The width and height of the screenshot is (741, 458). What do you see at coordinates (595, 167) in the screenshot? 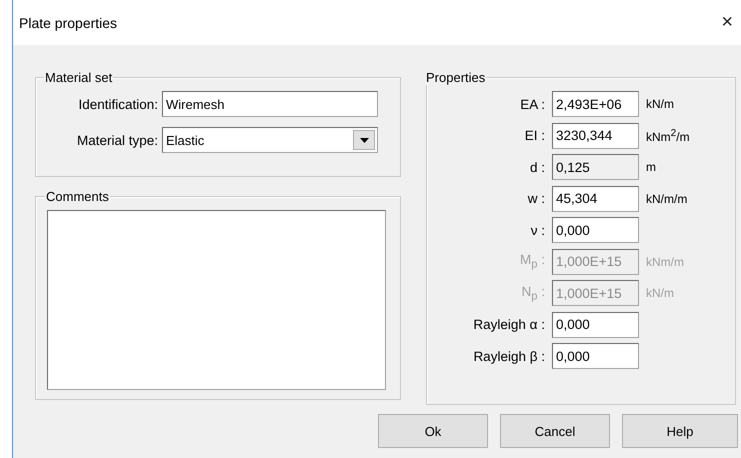
I see `property-field: 0,125` at bounding box center [595, 167].